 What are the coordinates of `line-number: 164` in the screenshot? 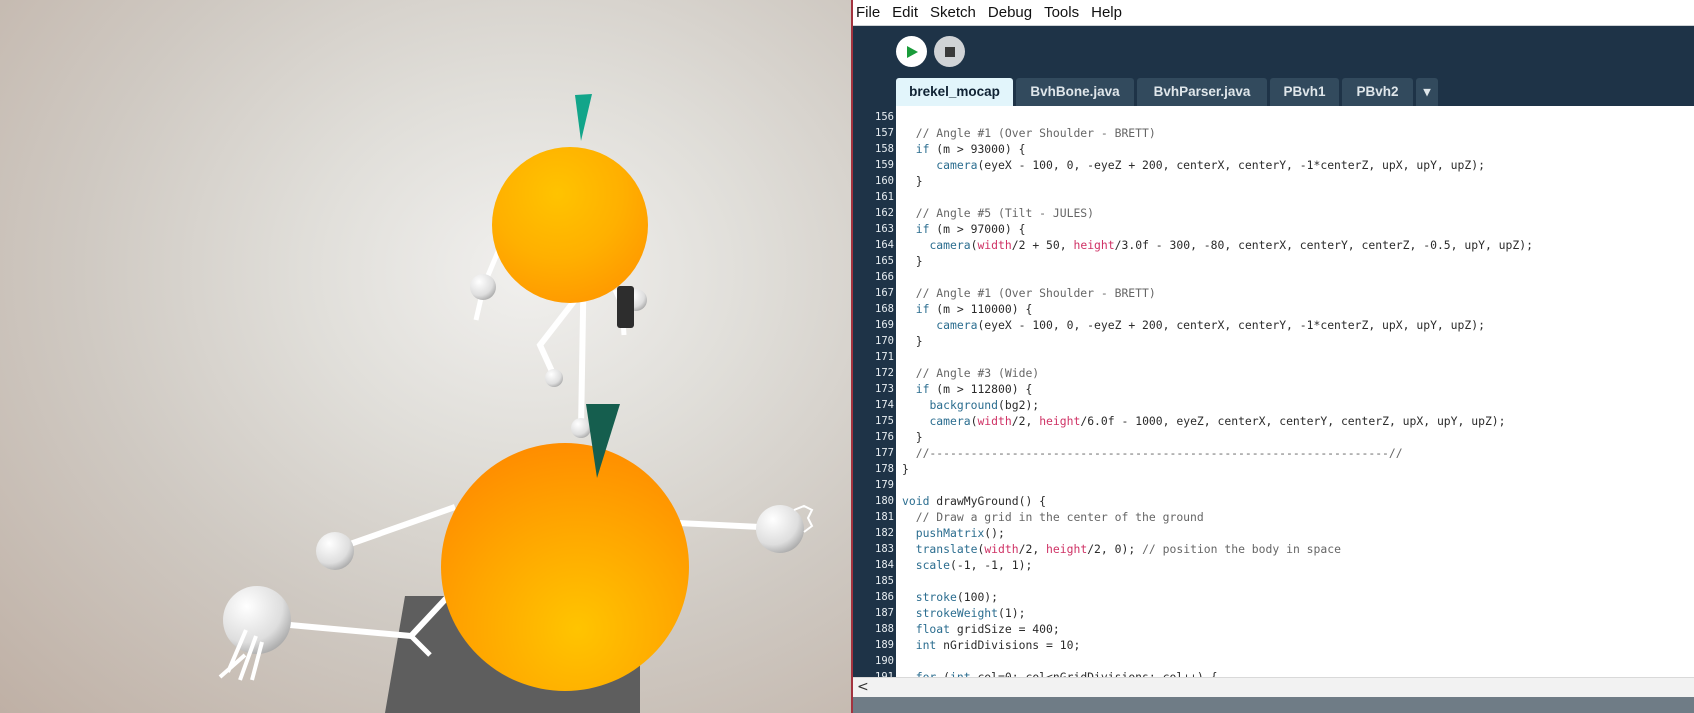 It's located at (884, 245).